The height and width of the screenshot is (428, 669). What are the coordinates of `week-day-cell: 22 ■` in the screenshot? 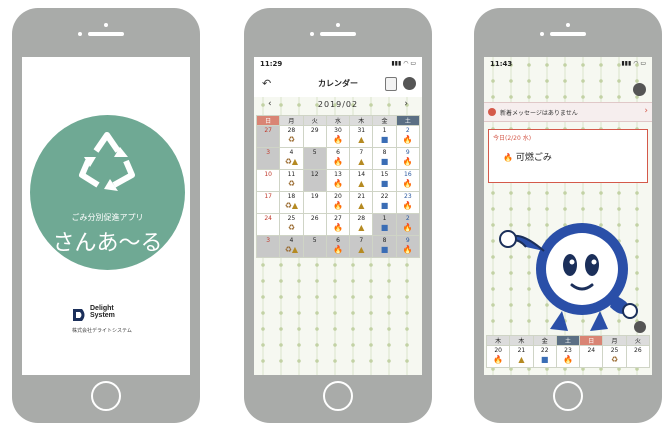 It's located at (544, 356).